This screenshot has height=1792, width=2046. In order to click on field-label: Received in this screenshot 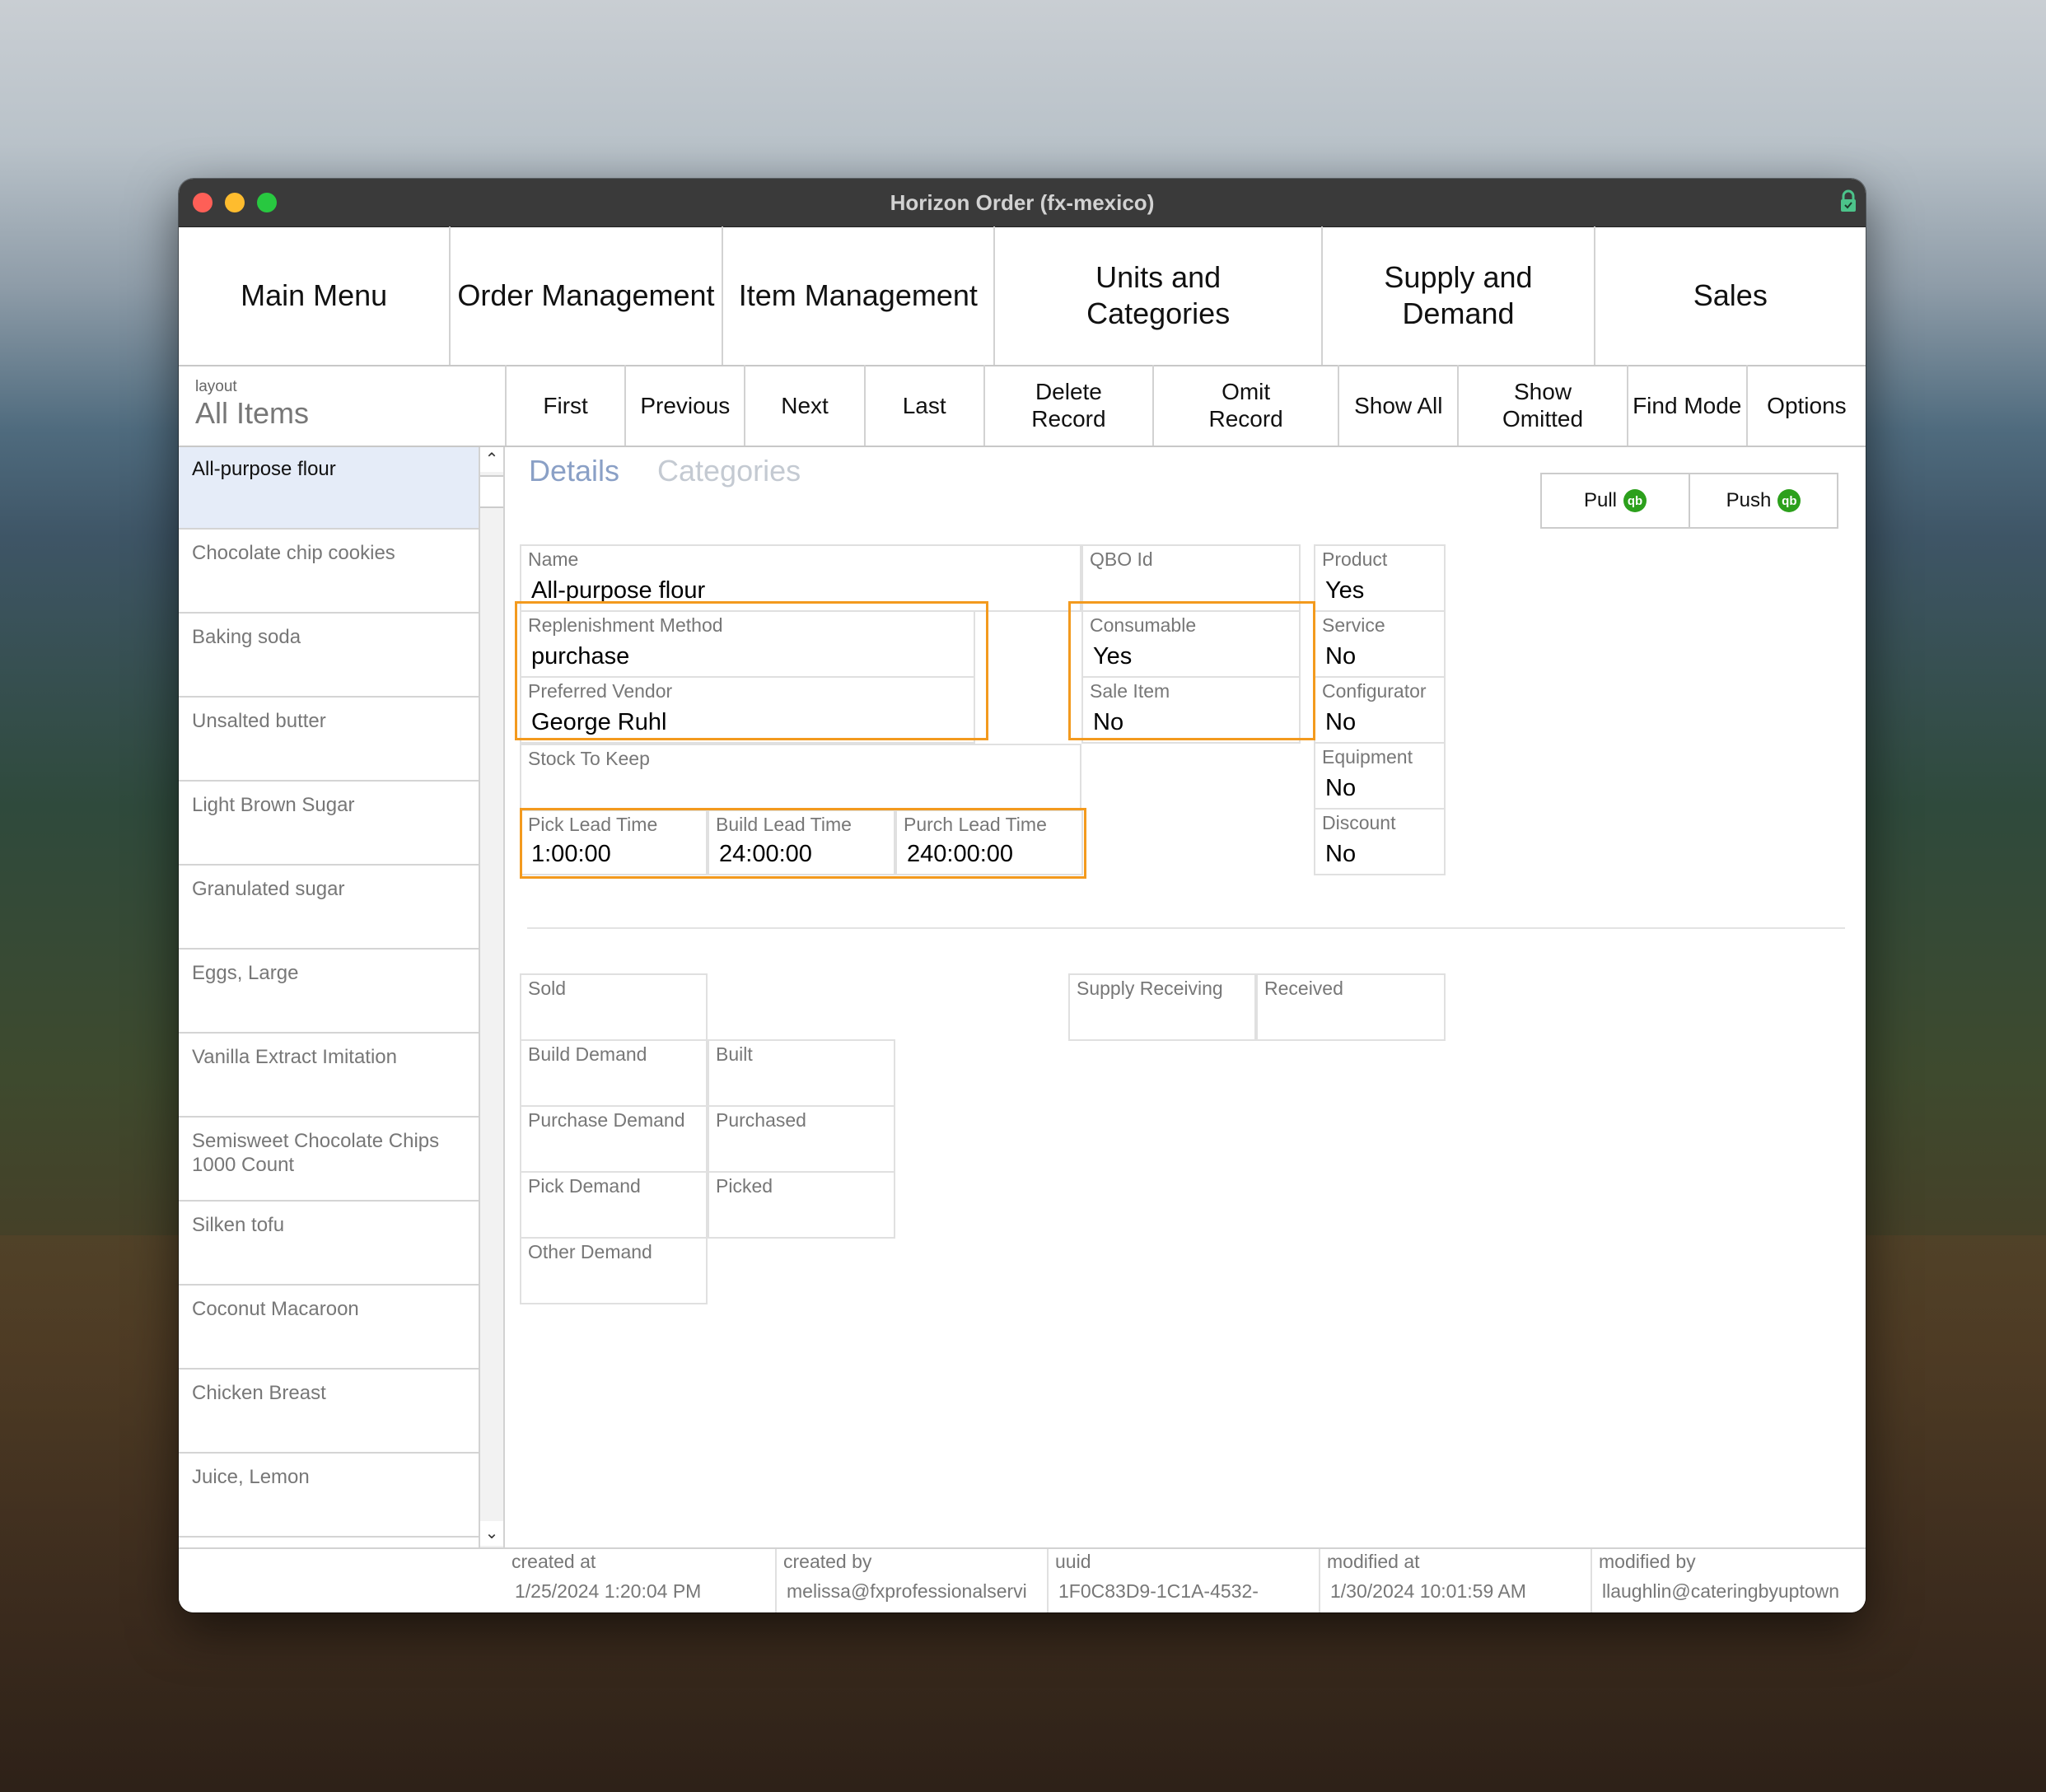, I will do `click(1303, 988)`.